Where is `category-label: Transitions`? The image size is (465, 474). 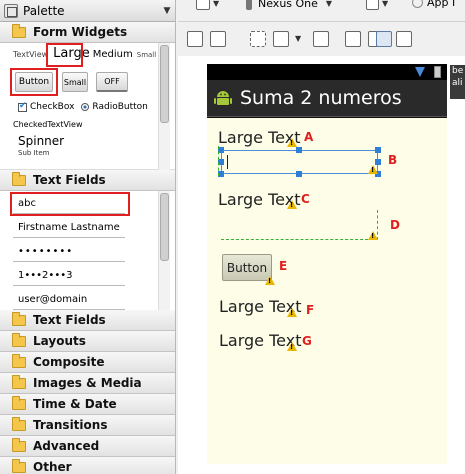
category-label: Transitions is located at coordinates (70, 425).